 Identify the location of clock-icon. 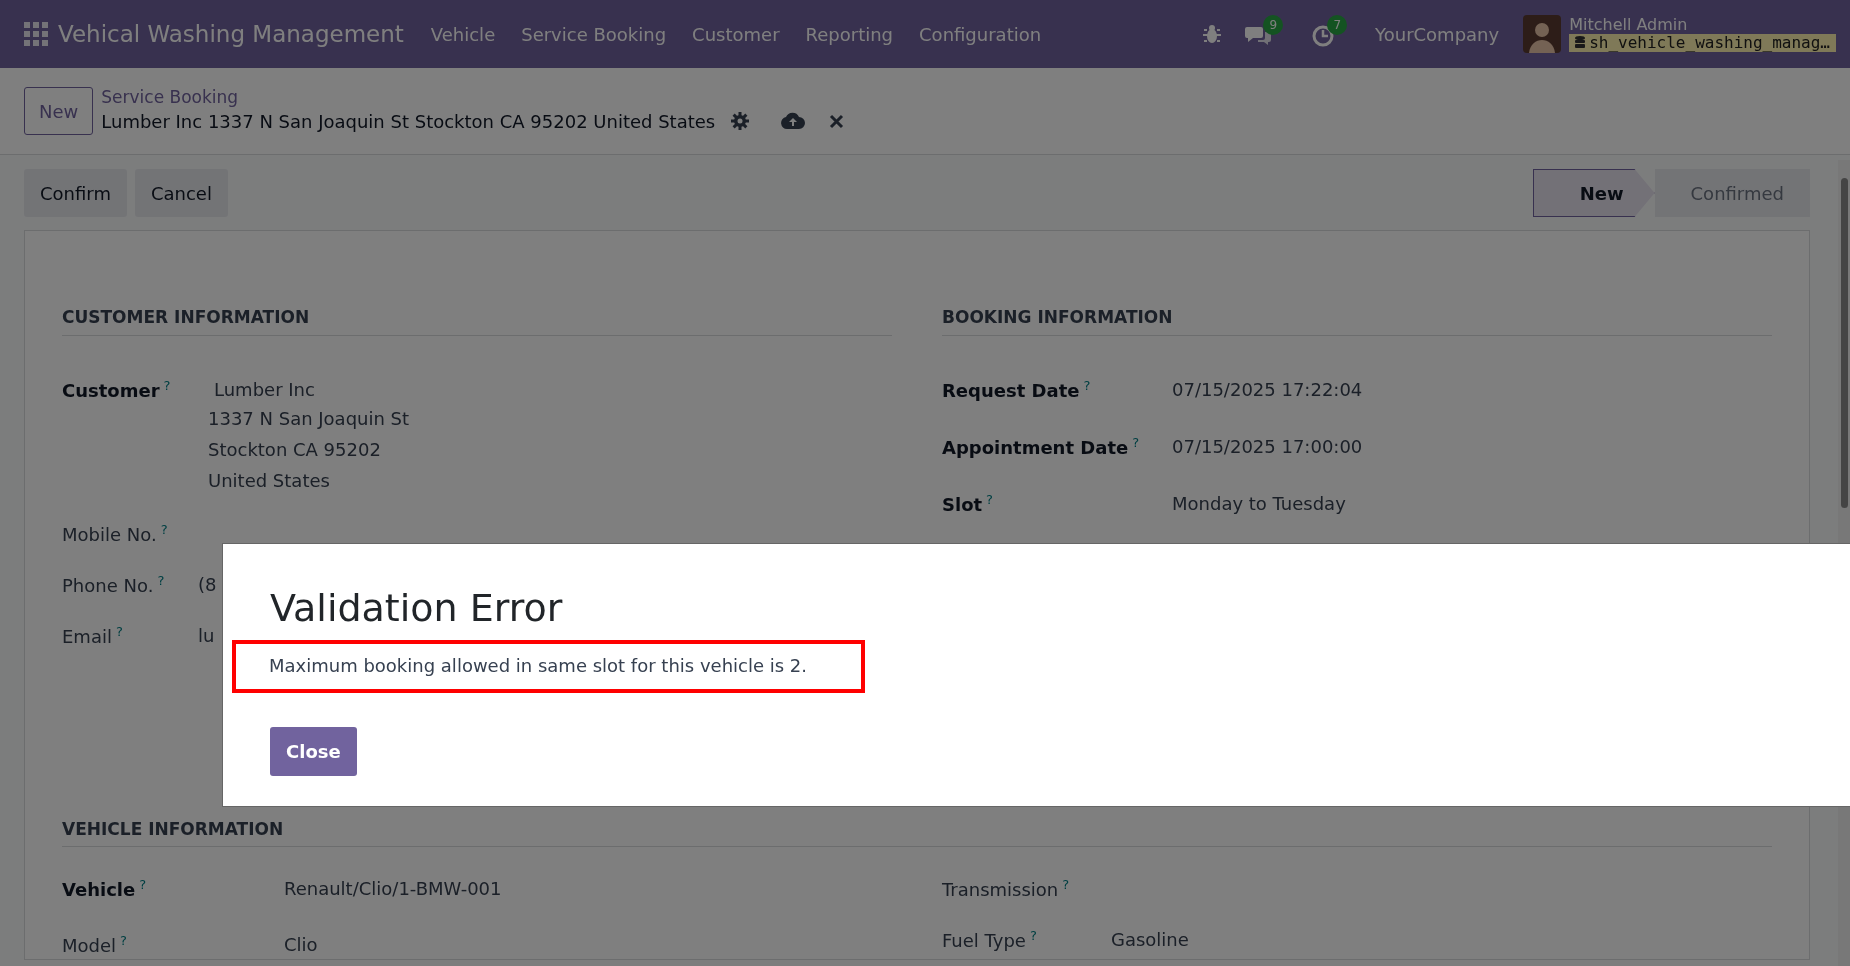
(1323, 35).